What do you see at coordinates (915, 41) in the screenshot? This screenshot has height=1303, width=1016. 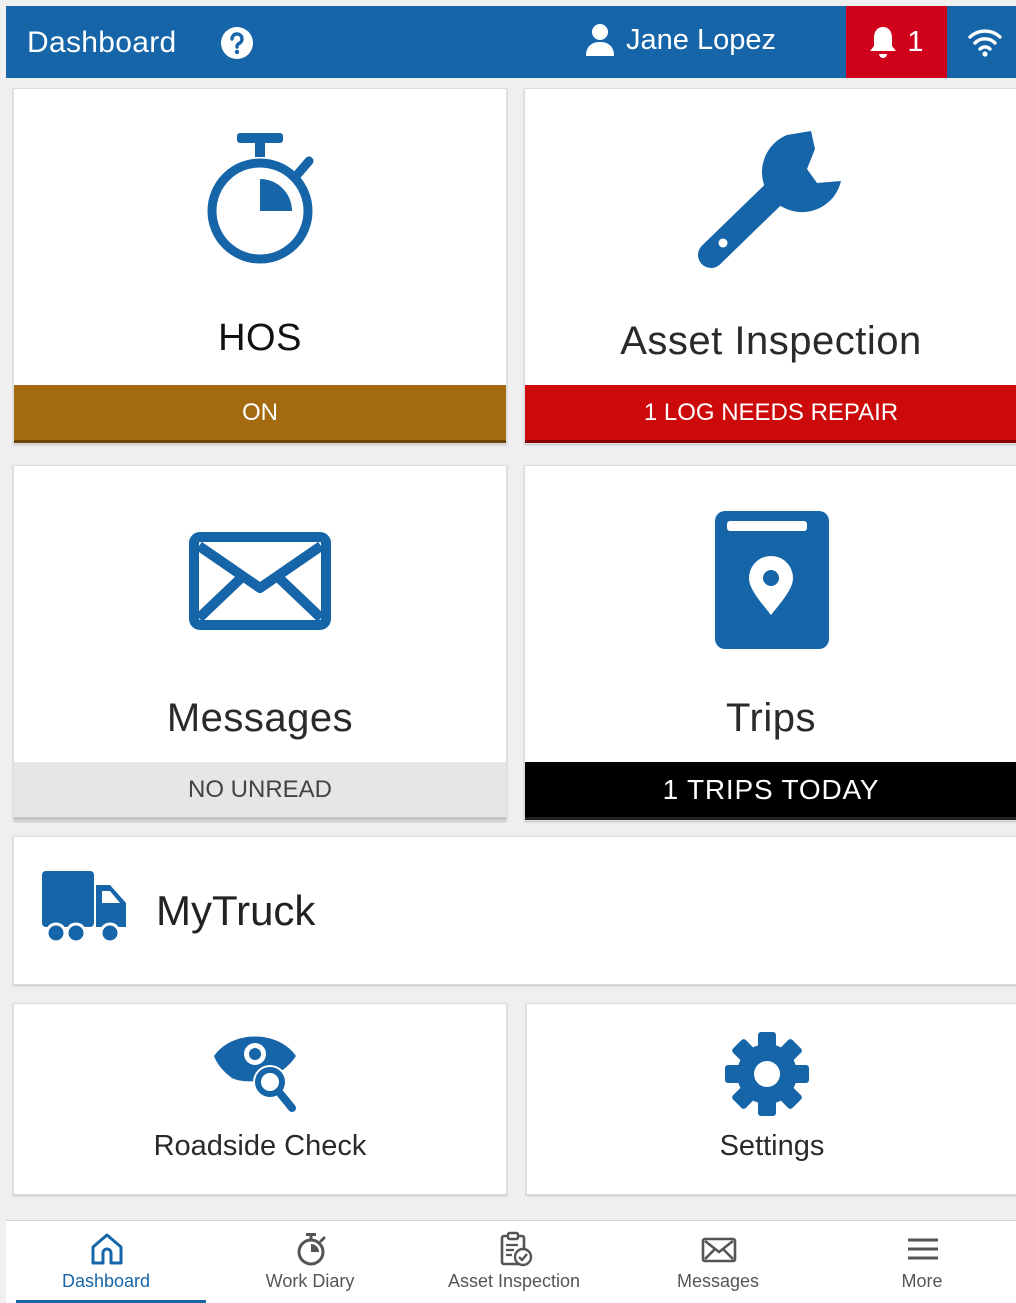 I see `notification-count: 1` at bounding box center [915, 41].